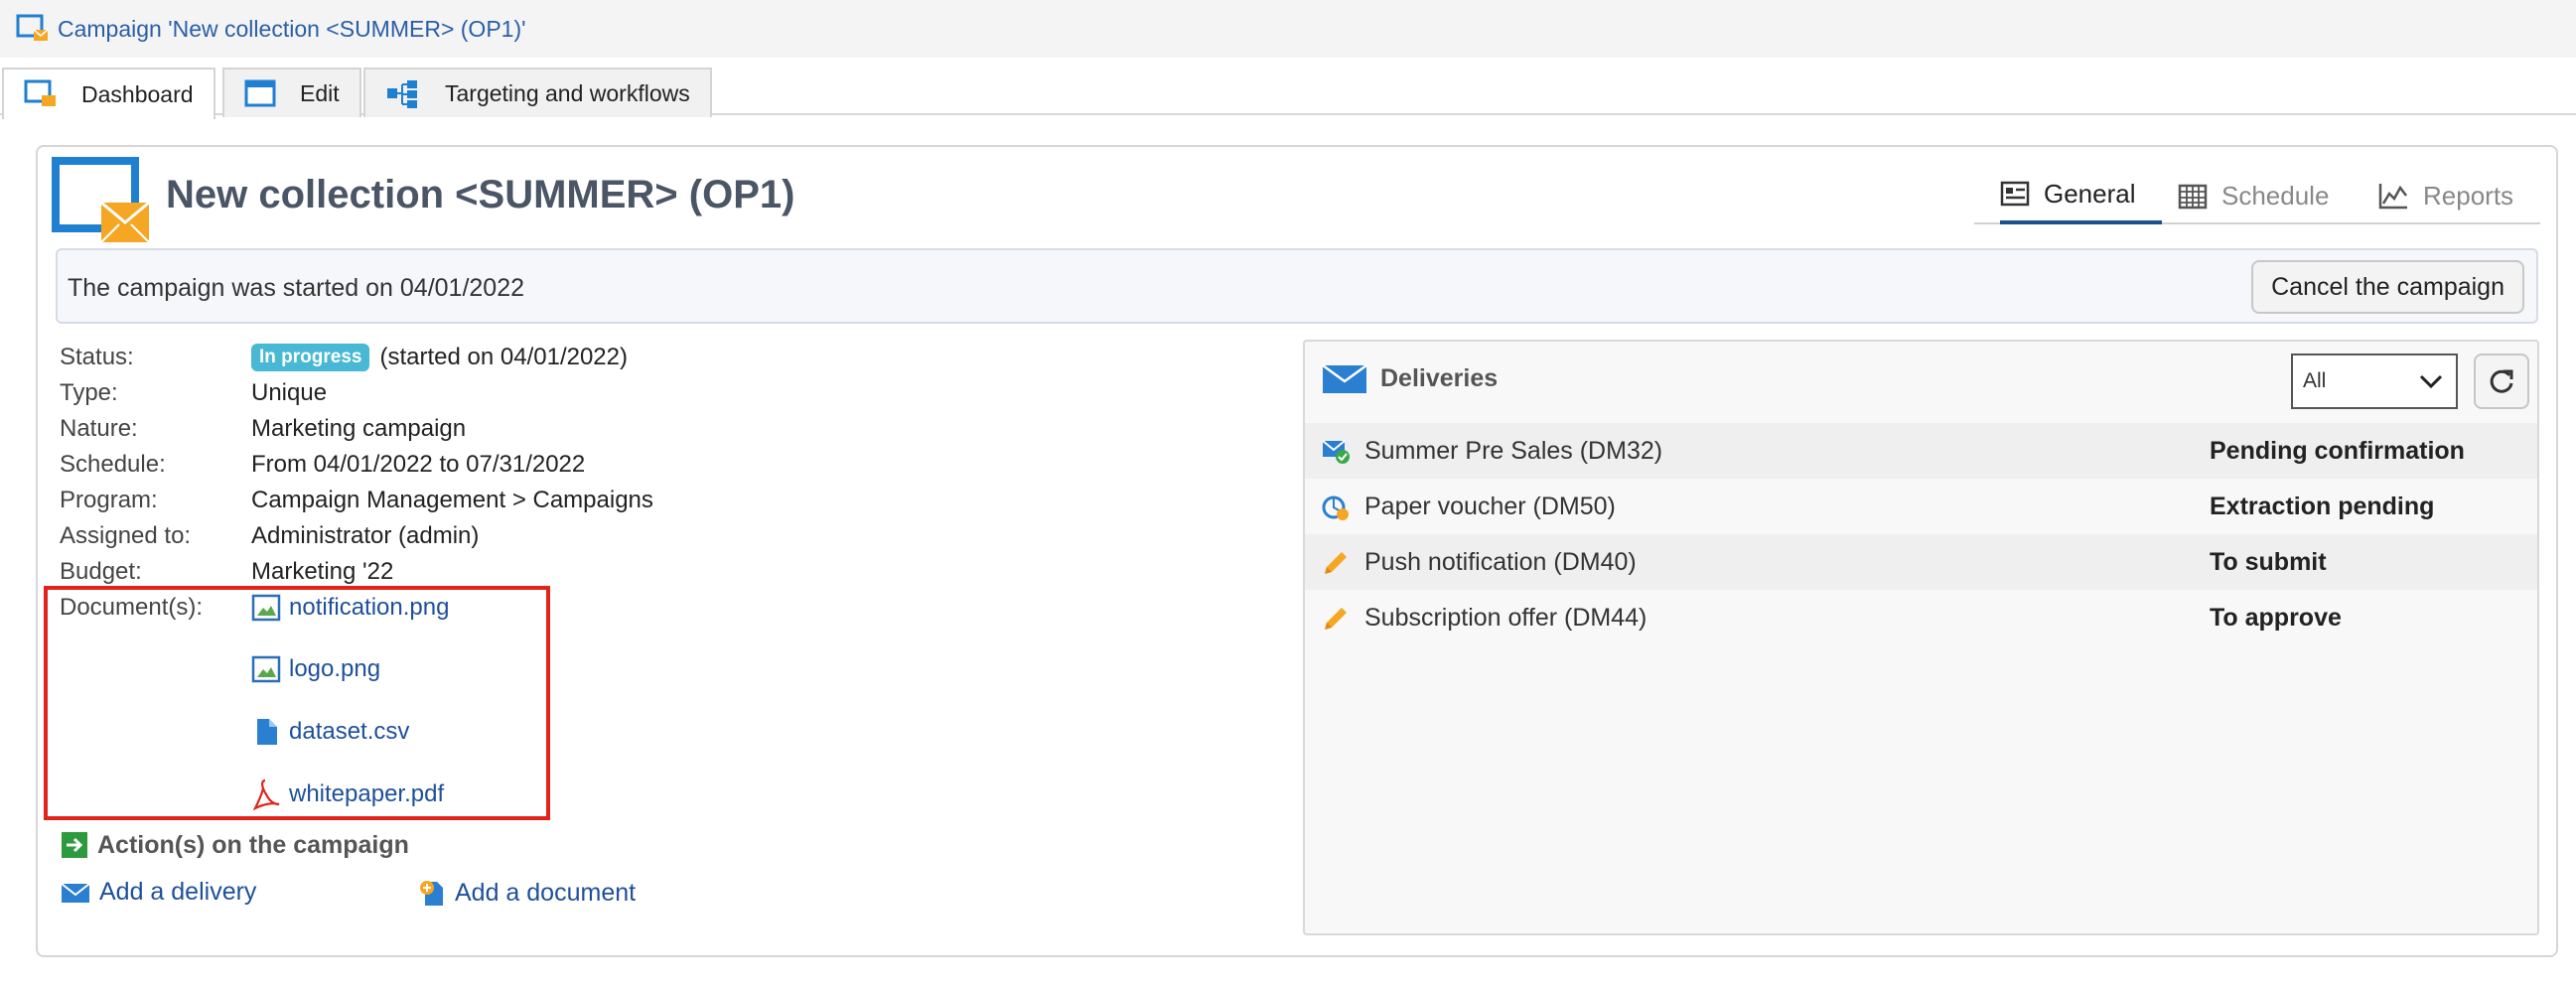 This screenshot has height=989, width=2576. Describe the element at coordinates (137, 93) in the screenshot. I see `tab-dashboard-label: Dashboard` at that location.